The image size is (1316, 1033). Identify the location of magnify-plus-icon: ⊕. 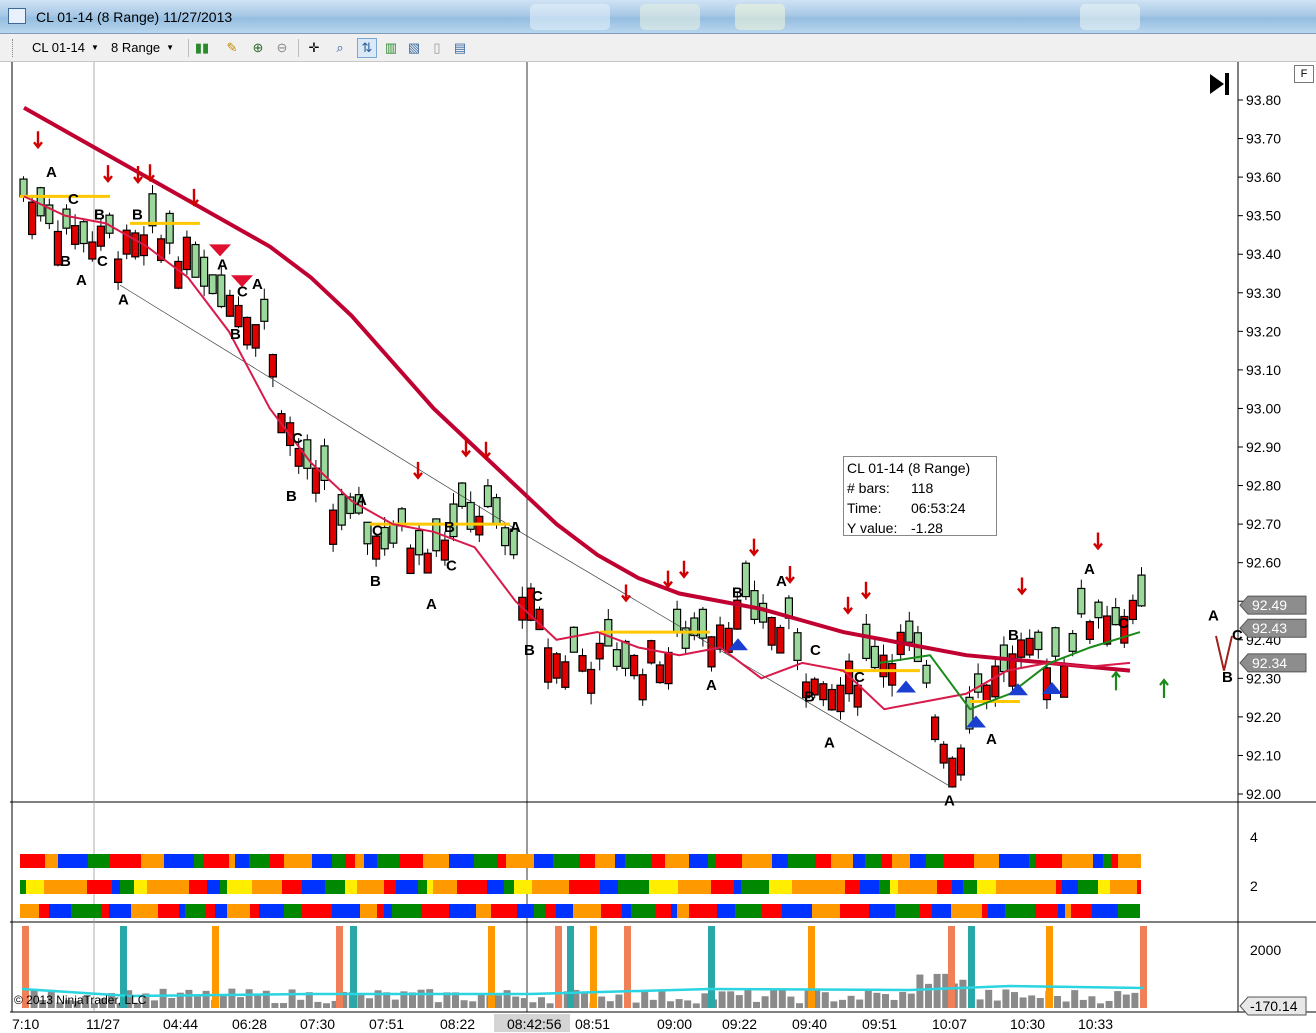
(258, 48).